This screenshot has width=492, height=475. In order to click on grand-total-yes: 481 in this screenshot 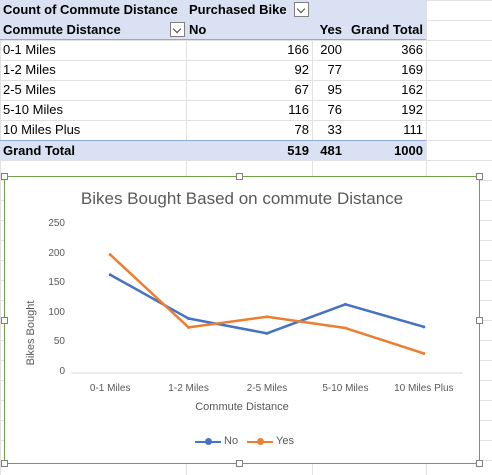, I will do `click(328, 151)`.